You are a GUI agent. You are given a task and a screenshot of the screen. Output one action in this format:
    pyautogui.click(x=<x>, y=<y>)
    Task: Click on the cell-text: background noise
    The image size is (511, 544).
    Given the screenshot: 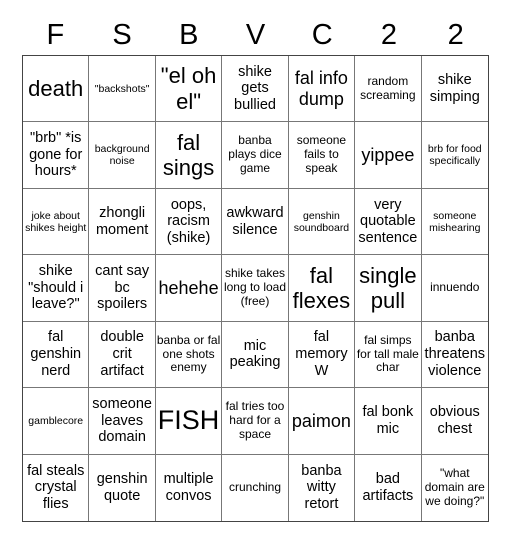 What is the action you would take?
    pyautogui.click(x=122, y=155)
    